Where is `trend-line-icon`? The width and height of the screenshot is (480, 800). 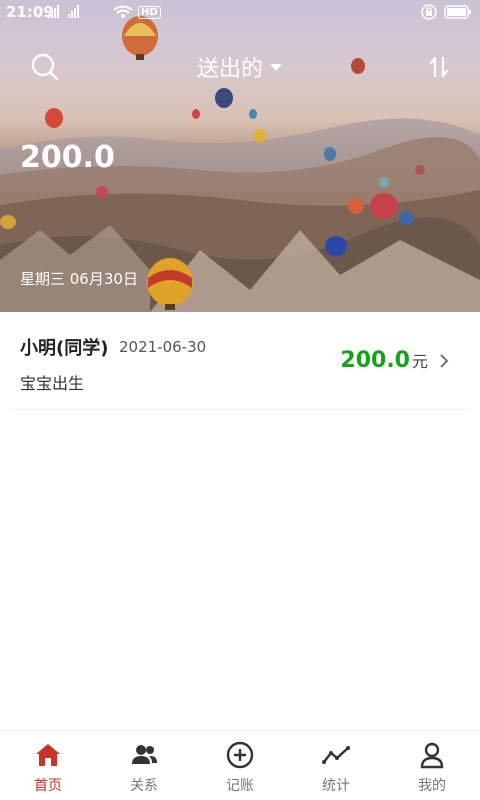 trend-line-icon is located at coordinates (336, 755).